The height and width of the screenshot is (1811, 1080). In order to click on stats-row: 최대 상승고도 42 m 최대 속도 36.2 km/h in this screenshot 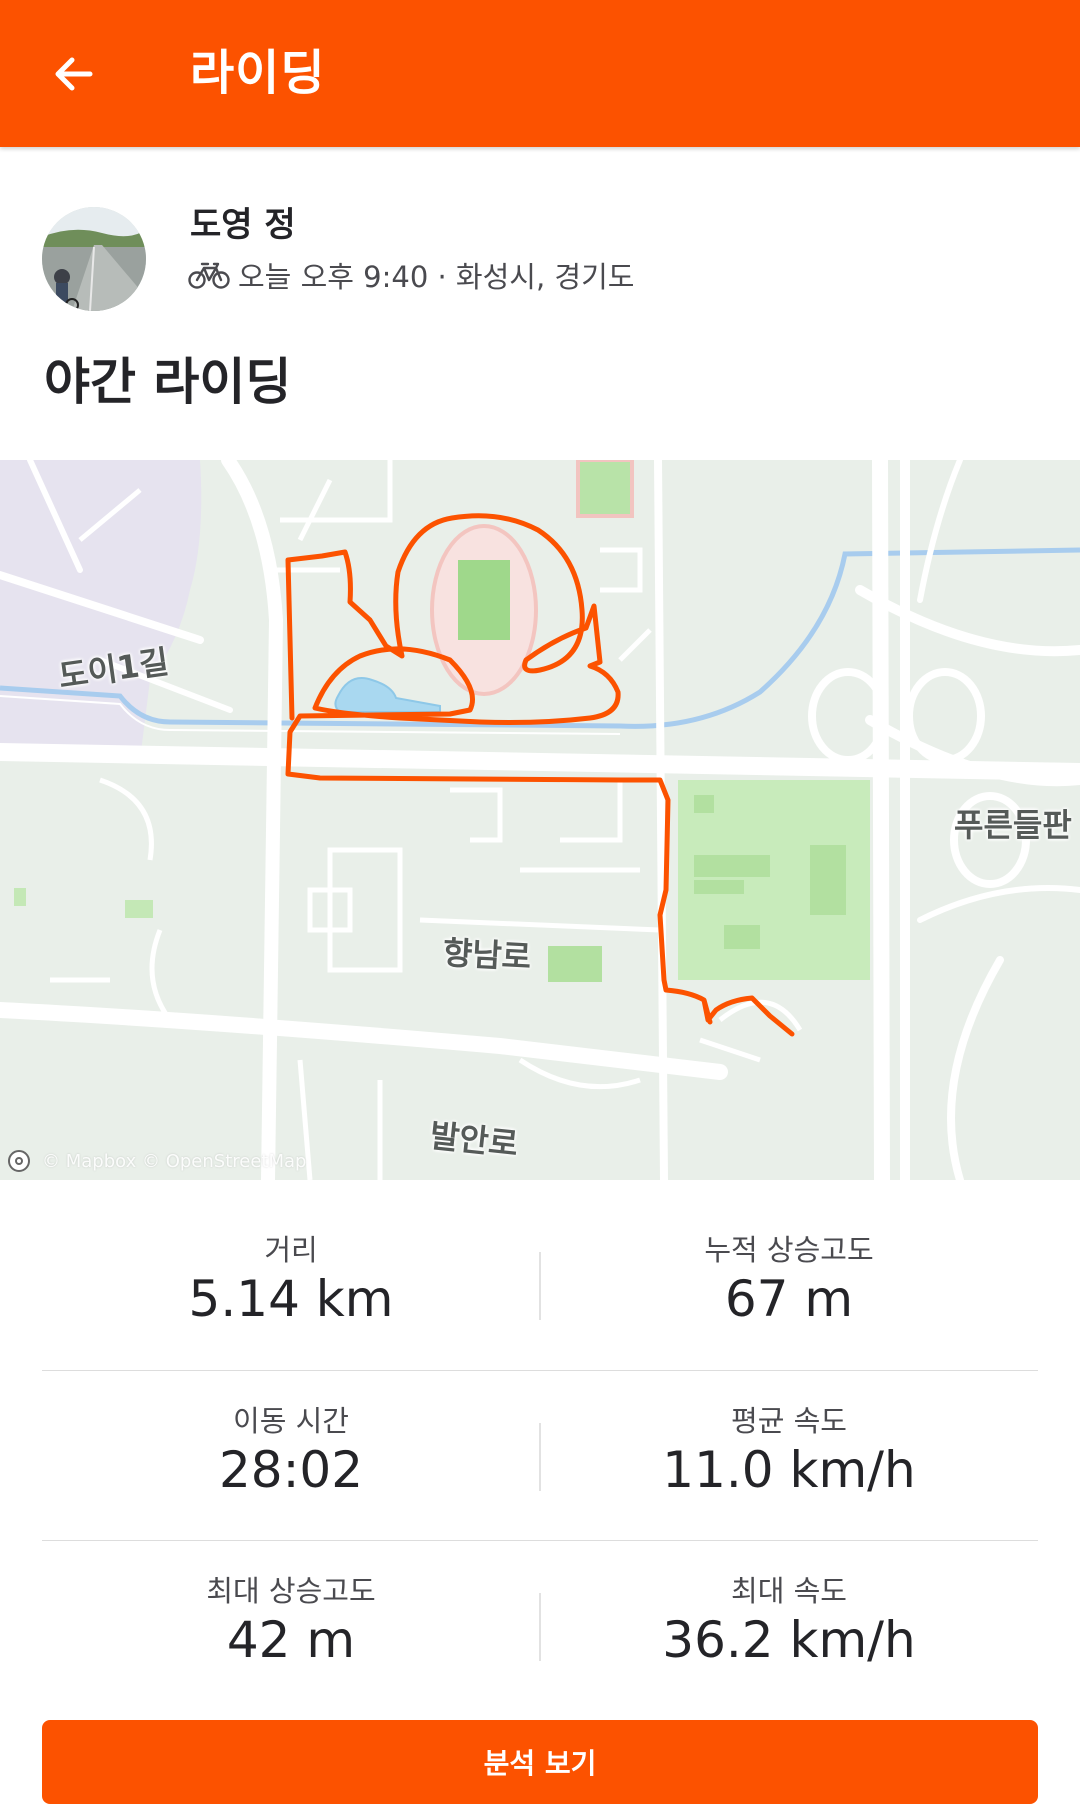, I will do `click(540, 1625)`.